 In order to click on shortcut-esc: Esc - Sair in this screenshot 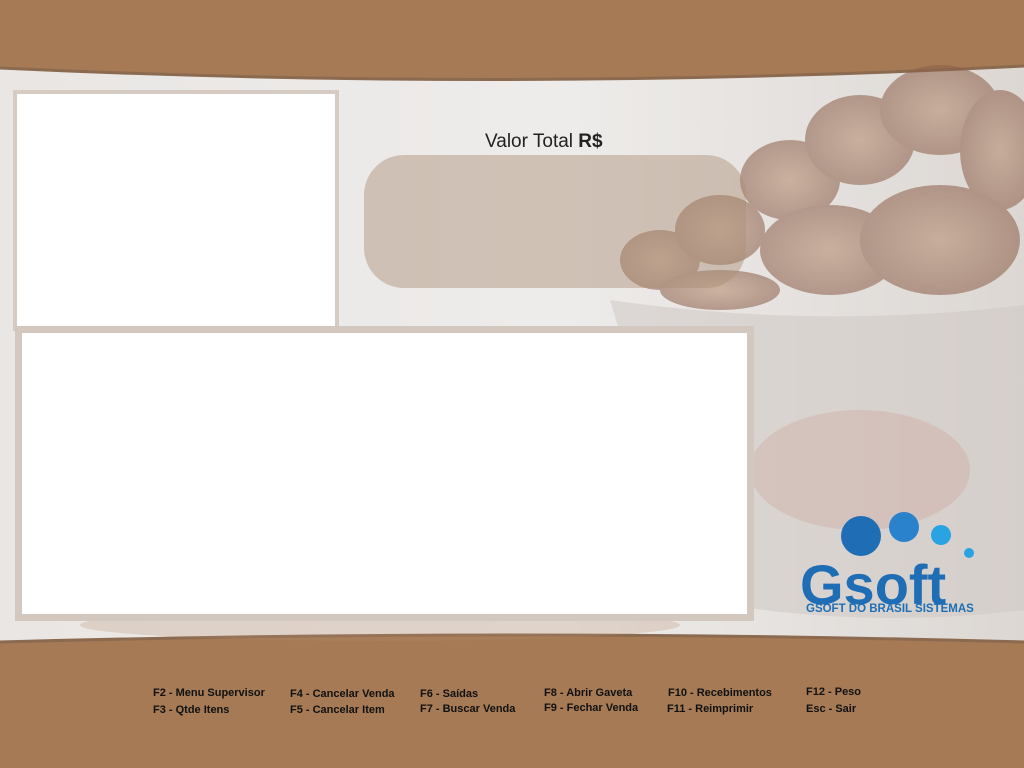, I will do `click(831, 709)`.